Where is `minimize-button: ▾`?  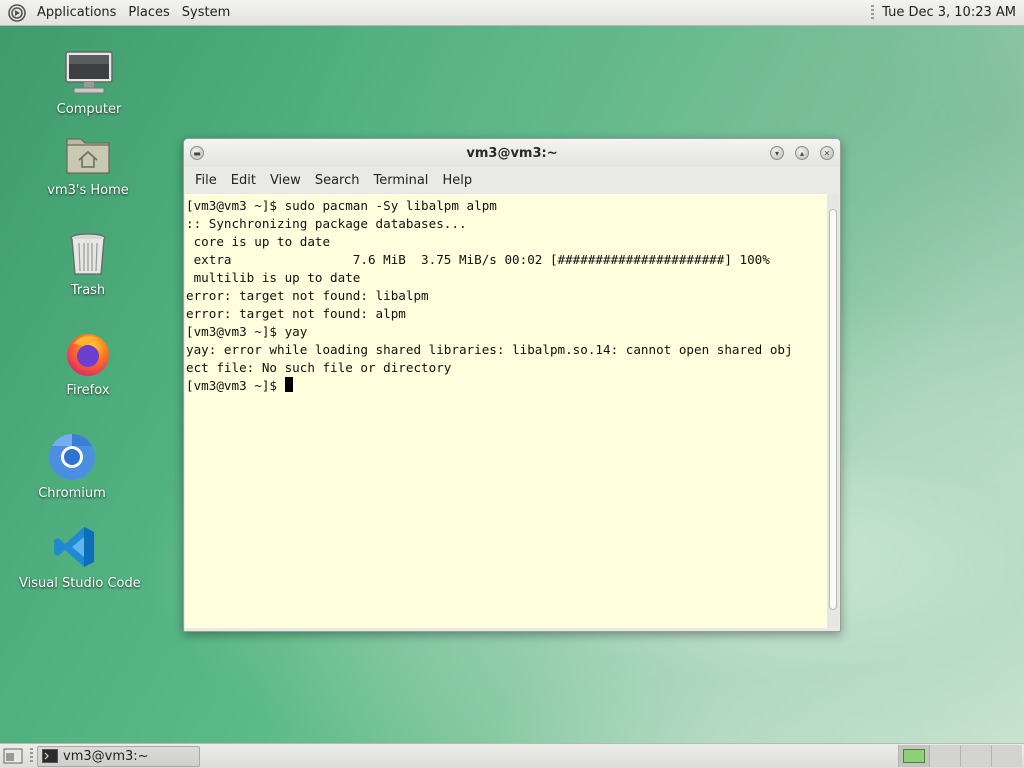
minimize-button: ▾ is located at coordinates (777, 153).